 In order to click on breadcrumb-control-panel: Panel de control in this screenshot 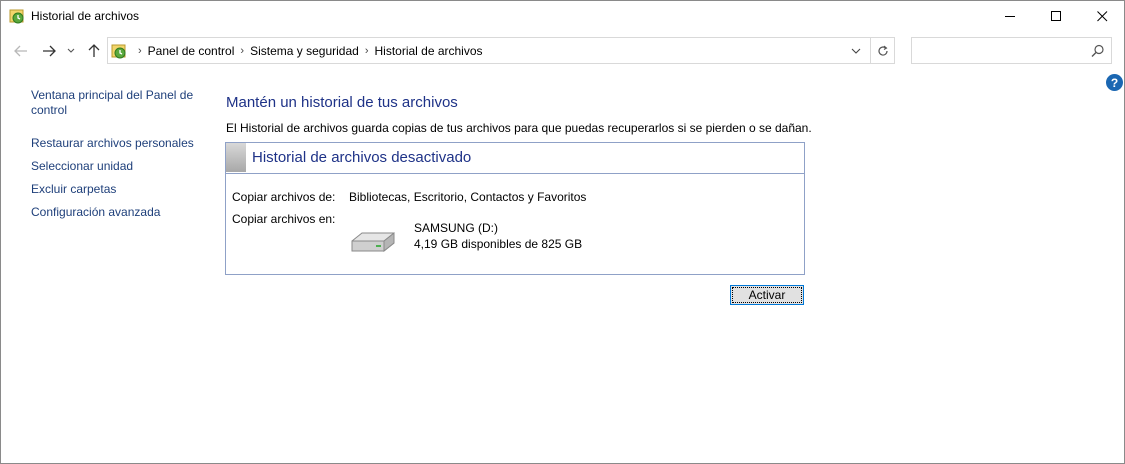, I will do `click(191, 51)`.